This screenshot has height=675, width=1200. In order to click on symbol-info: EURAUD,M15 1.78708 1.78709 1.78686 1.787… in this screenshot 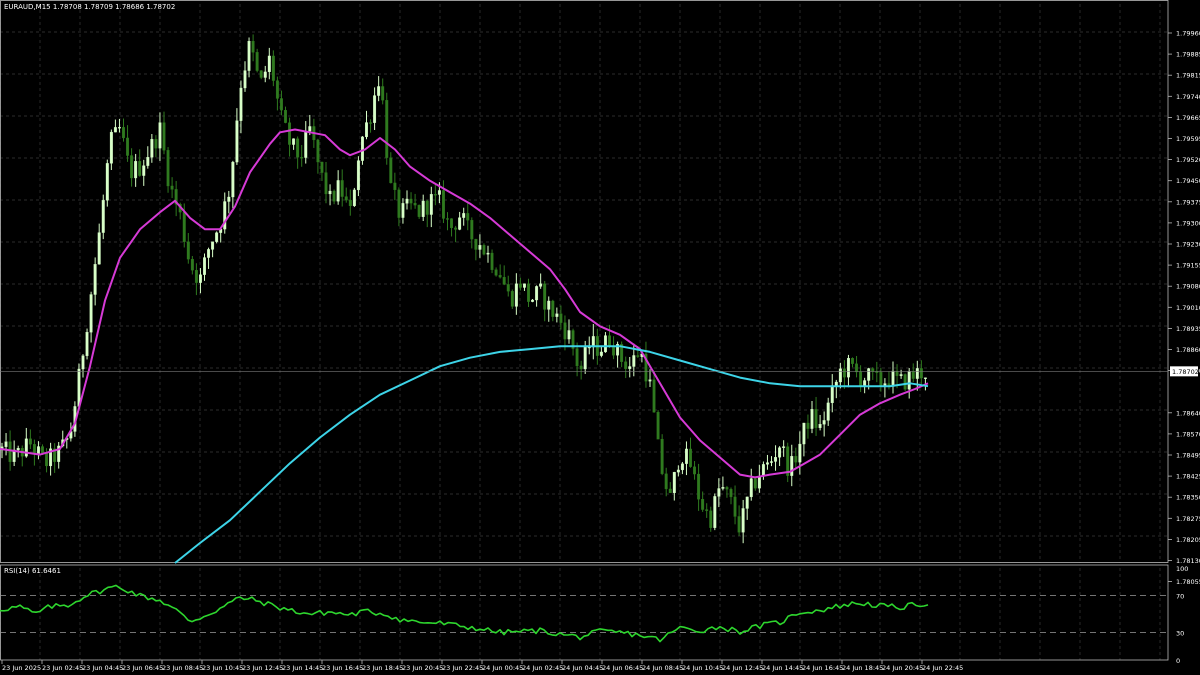, I will do `click(89, 7)`.